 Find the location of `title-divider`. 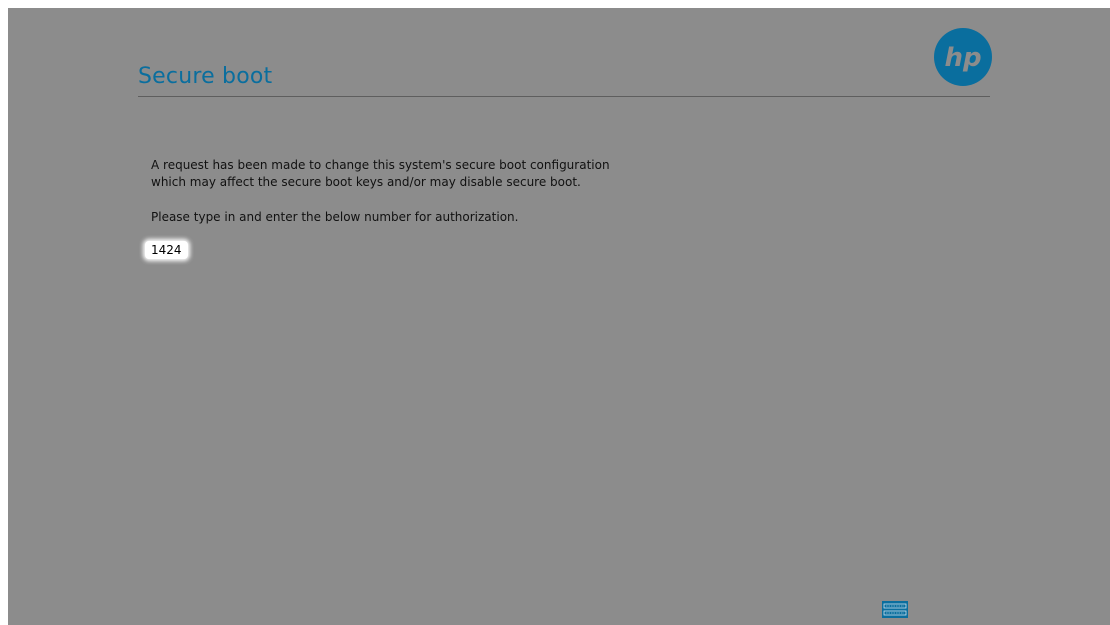

title-divider is located at coordinates (564, 96).